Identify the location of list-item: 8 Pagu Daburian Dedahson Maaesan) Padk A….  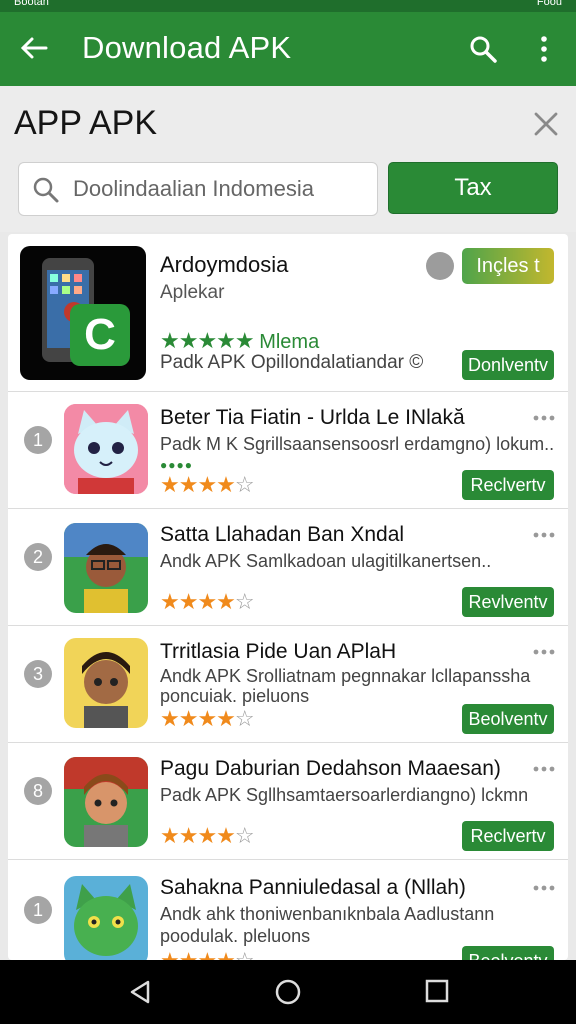
(288, 801).